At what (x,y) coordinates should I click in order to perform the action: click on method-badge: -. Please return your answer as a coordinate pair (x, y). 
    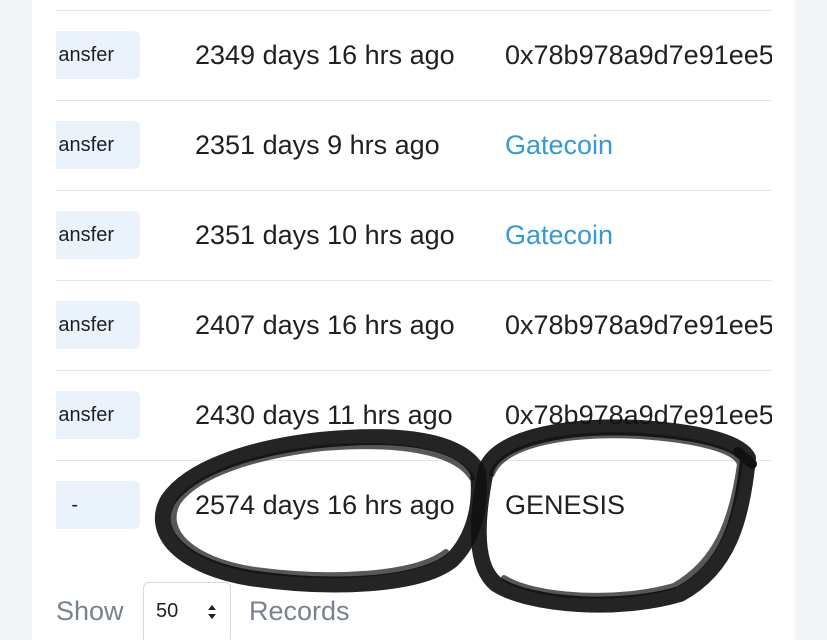
    Looking at the image, I should click on (98, 505).